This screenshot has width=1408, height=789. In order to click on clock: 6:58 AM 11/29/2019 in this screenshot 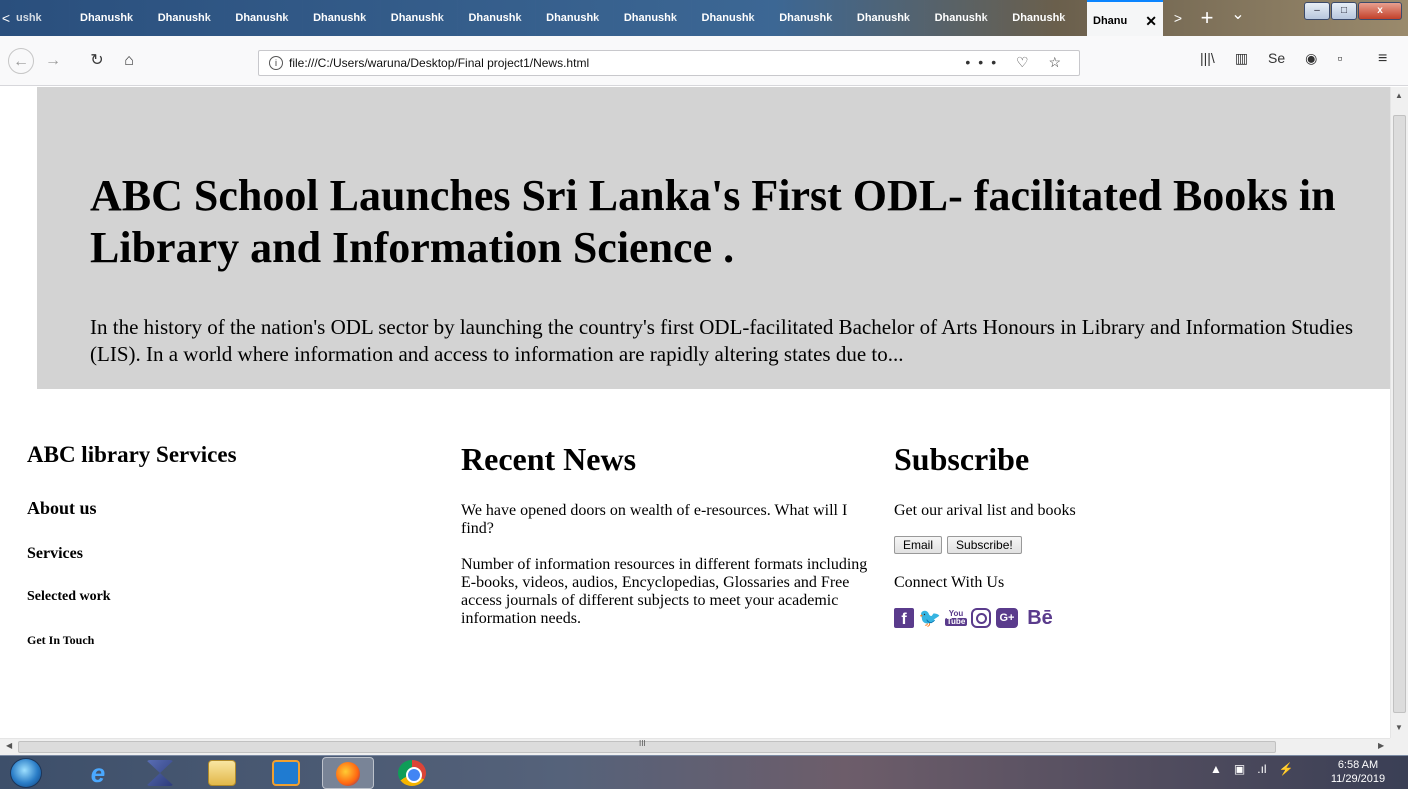, I will do `click(1358, 772)`.